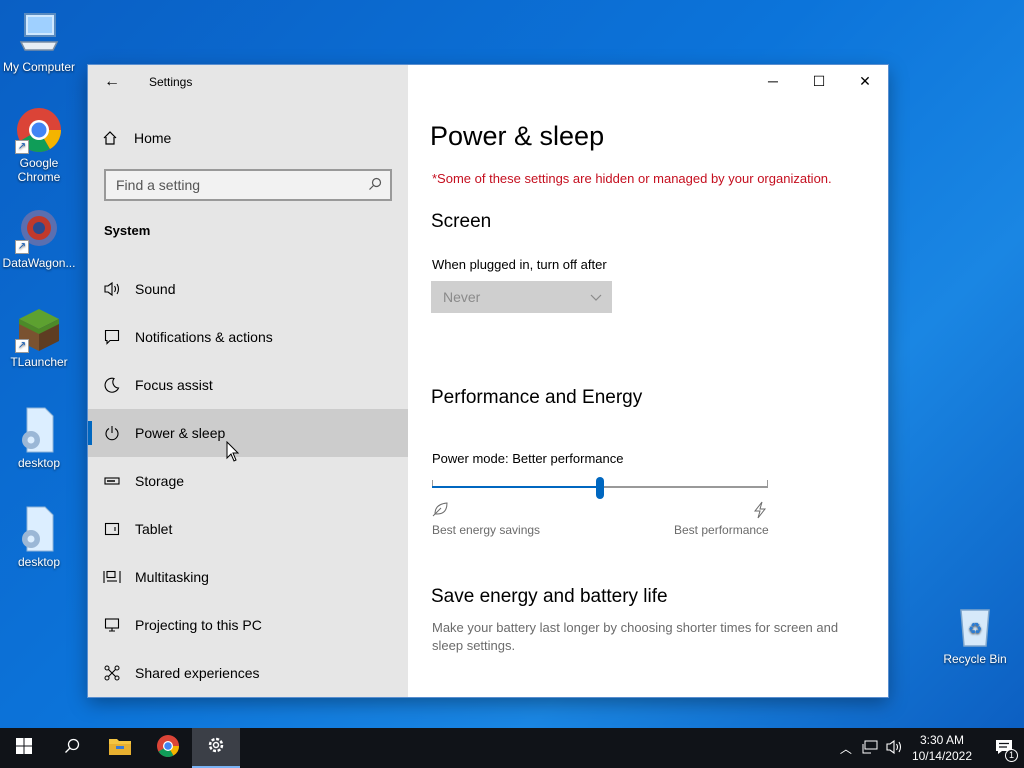  I want to click on taskbar-settings, so click(216, 748).